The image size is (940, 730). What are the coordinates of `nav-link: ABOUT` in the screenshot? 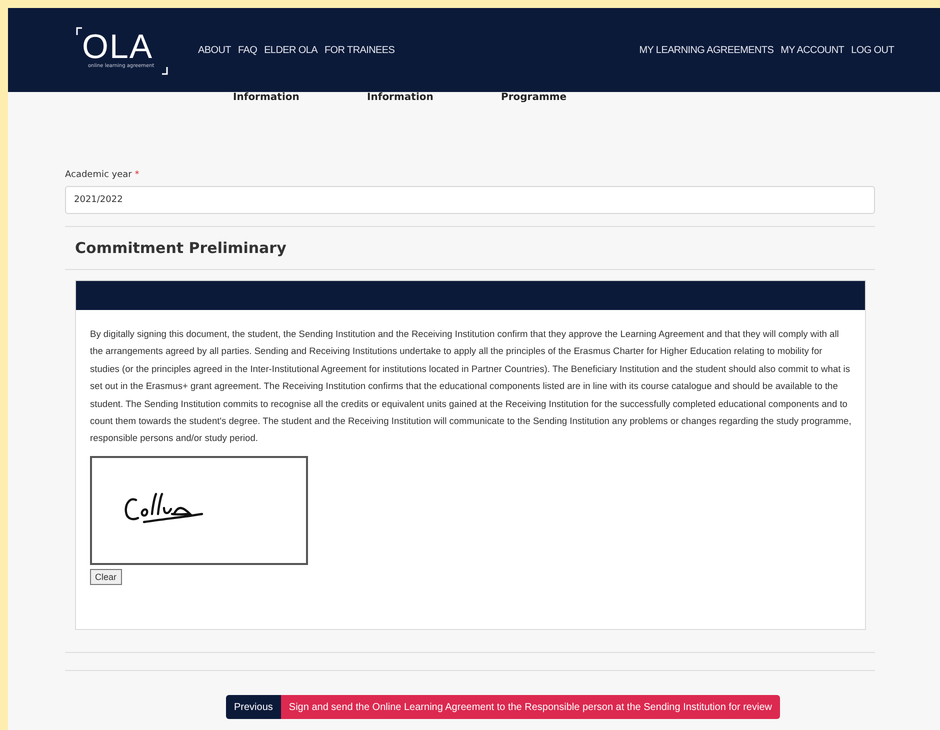 It's located at (214, 50).